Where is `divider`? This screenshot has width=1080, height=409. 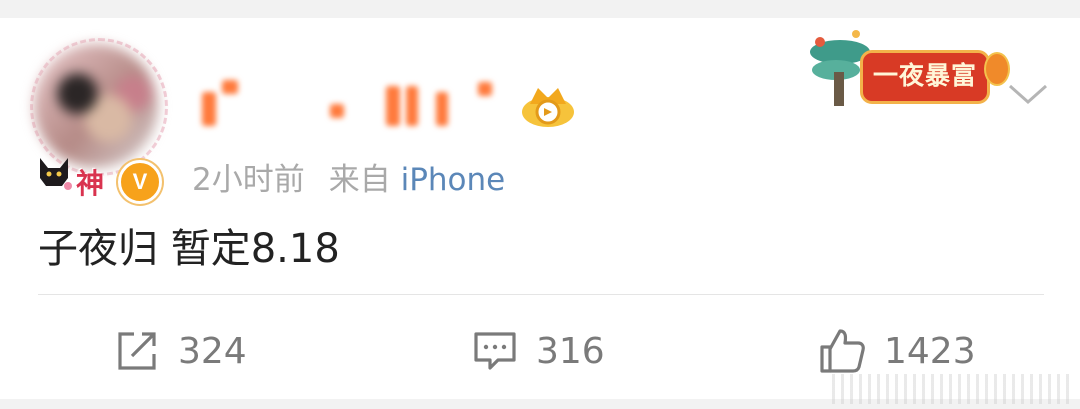
divider is located at coordinates (541, 294).